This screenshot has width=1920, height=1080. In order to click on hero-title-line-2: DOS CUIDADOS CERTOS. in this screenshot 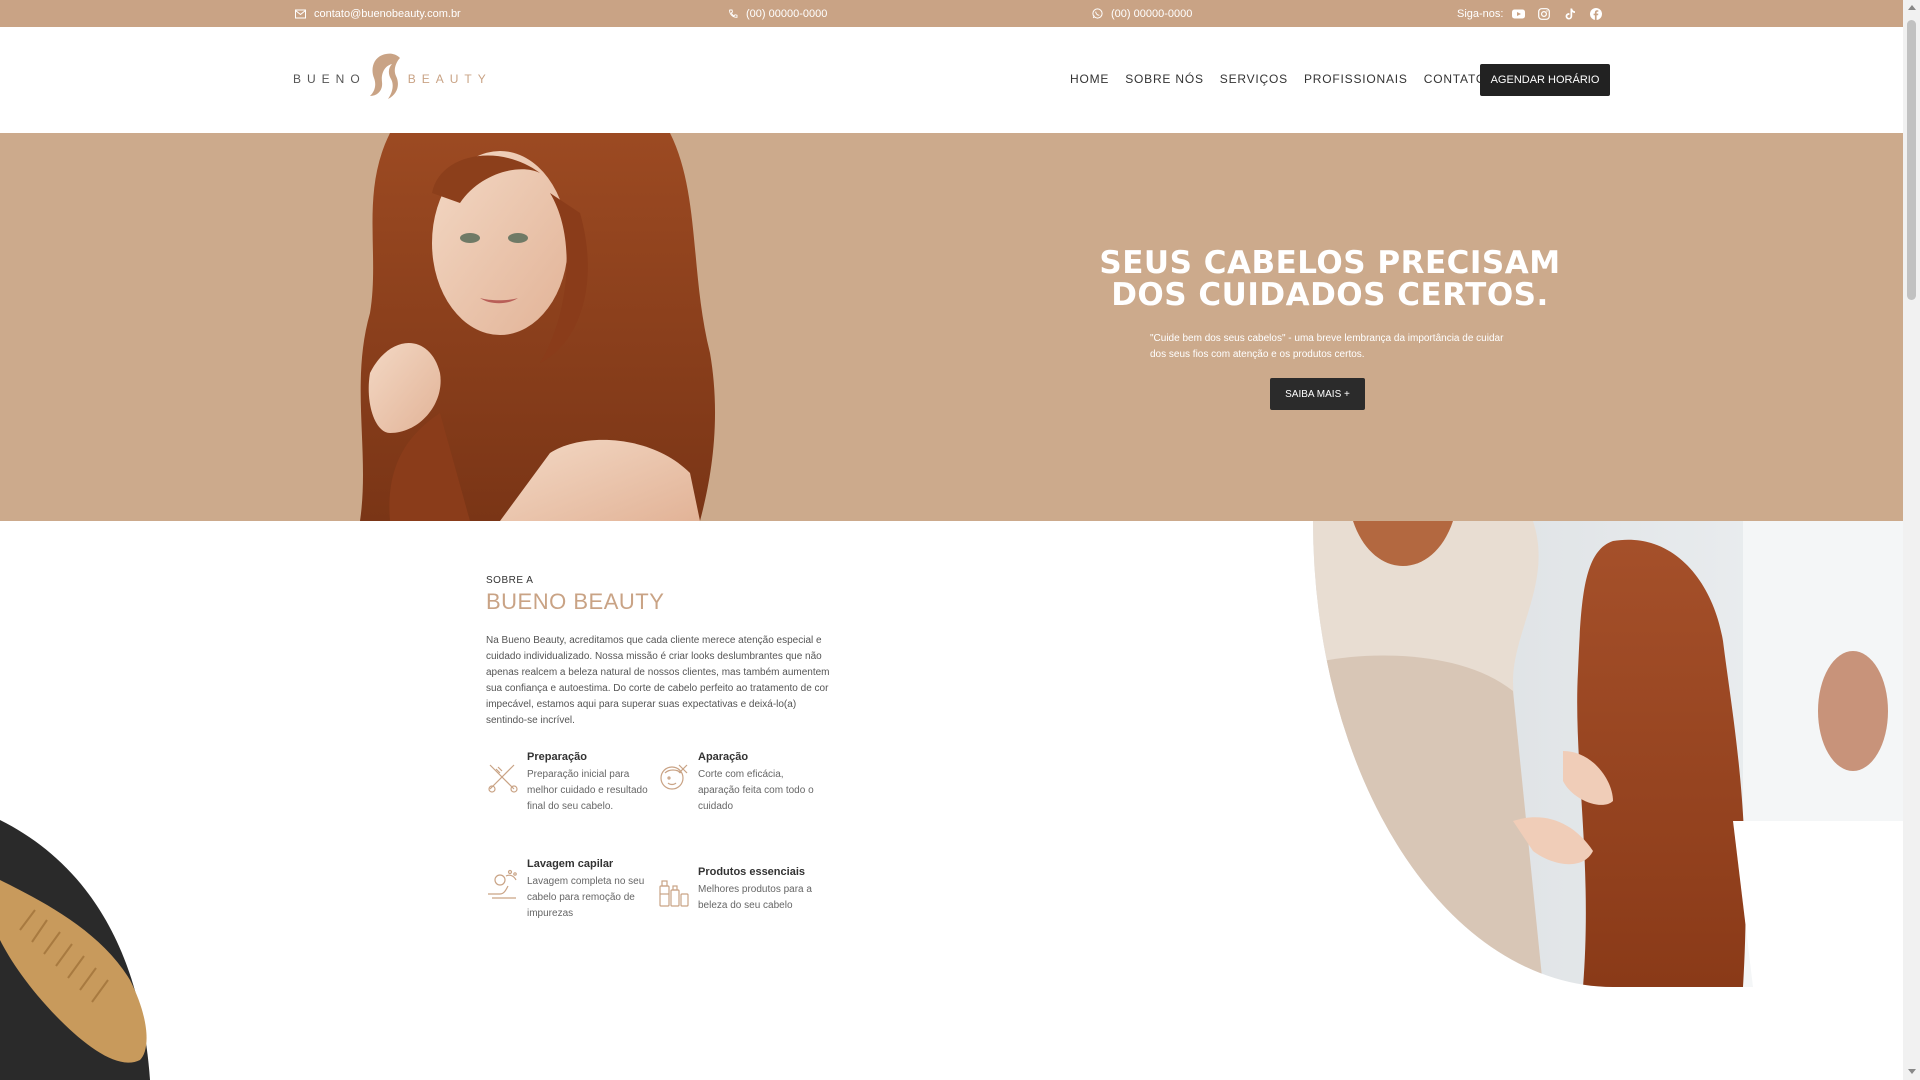, I will do `click(1330, 295)`.